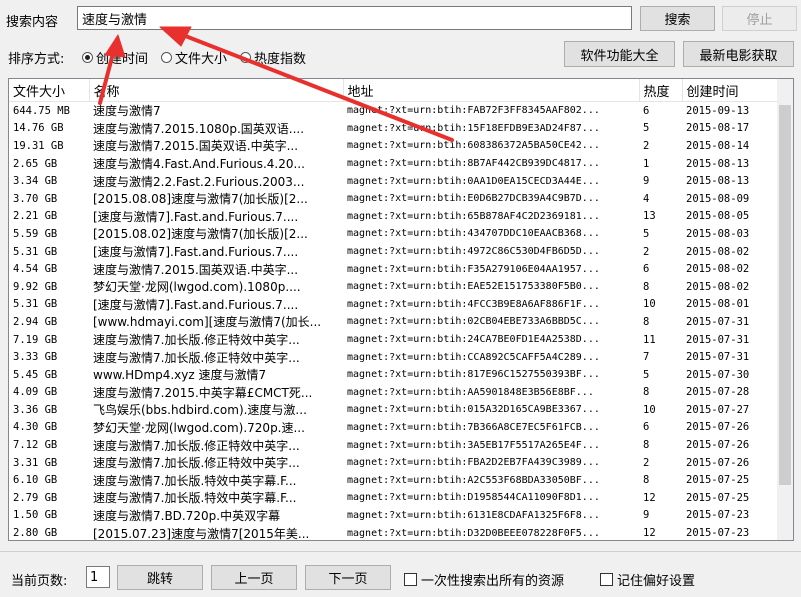 This screenshot has height=597, width=801. Describe the element at coordinates (35, 339) in the screenshot. I see `size-cell: 7.19 GB` at that location.